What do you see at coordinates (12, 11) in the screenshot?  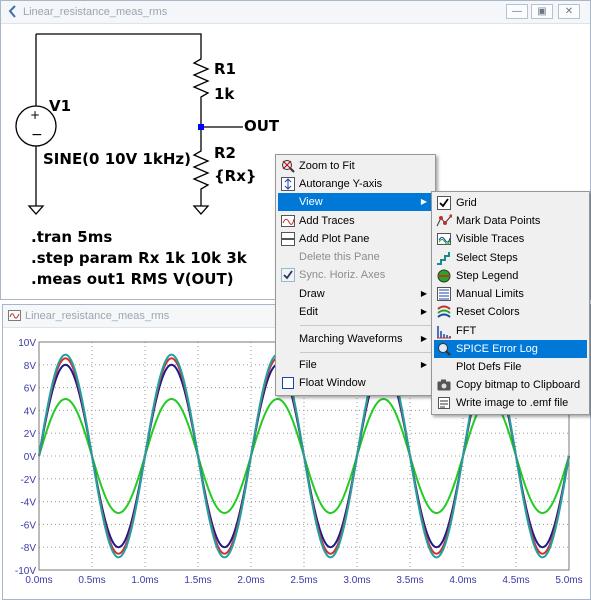 I see `ltspice-app-icon` at bounding box center [12, 11].